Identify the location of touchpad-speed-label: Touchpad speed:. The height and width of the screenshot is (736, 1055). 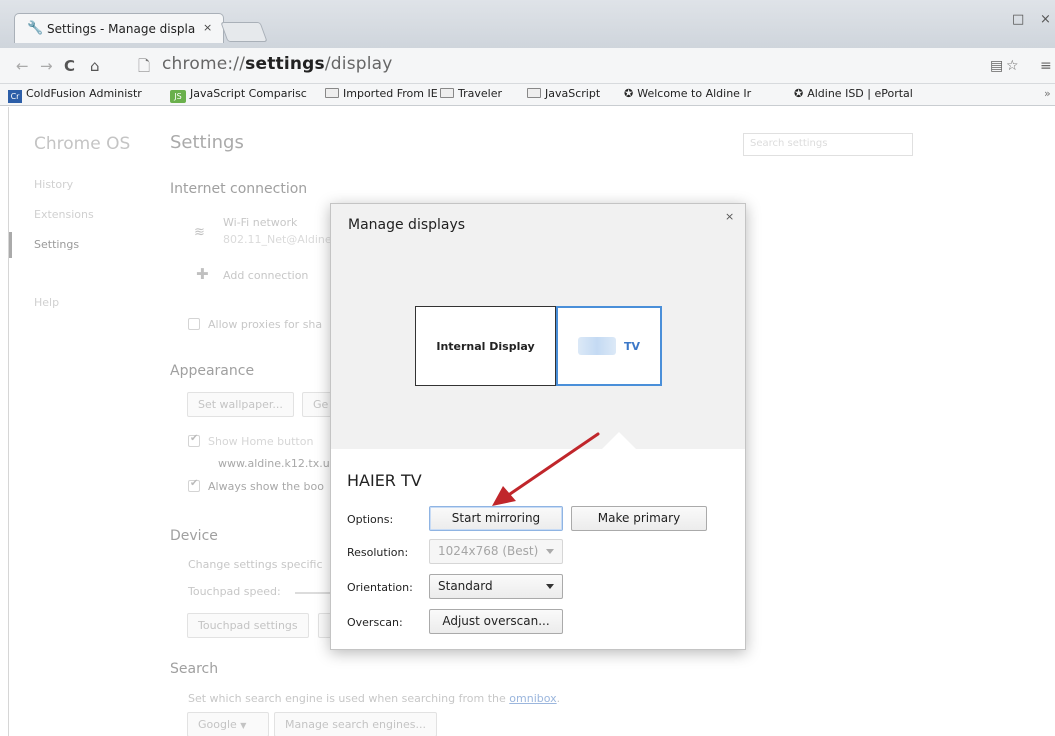
(234, 591).